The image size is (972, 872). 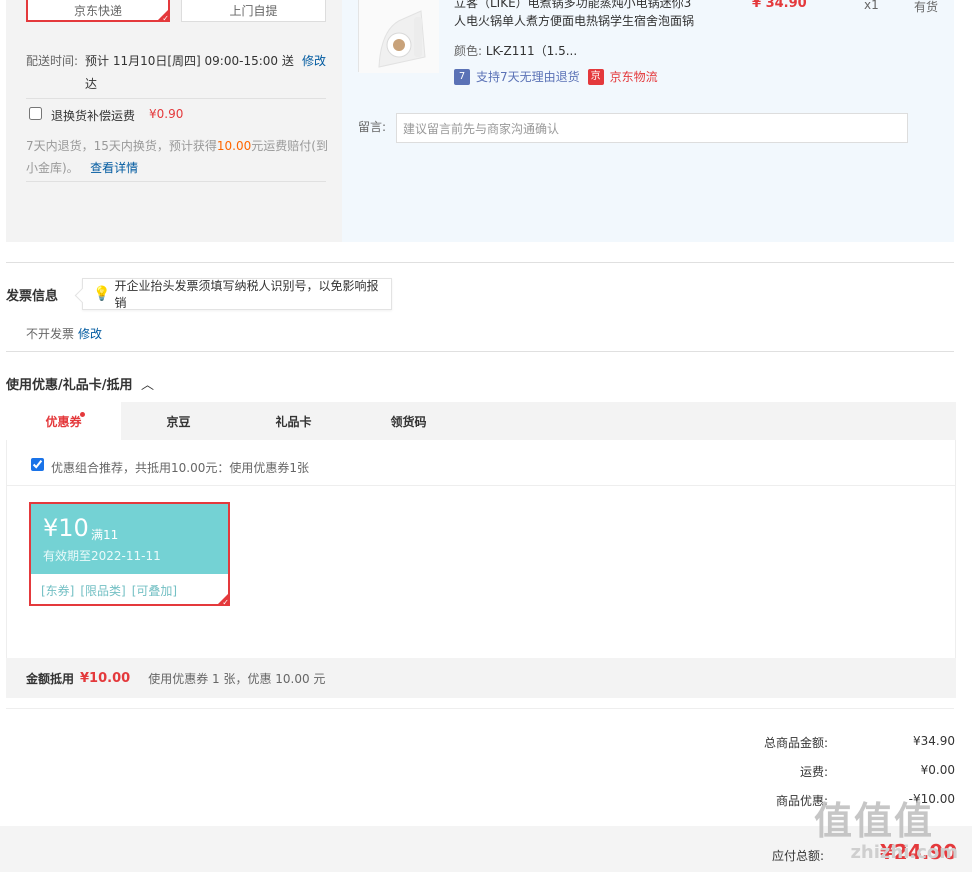 What do you see at coordinates (93, 116) in the screenshot?
I see `return-insurance-label: 退换货补偿运费` at bounding box center [93, 116].